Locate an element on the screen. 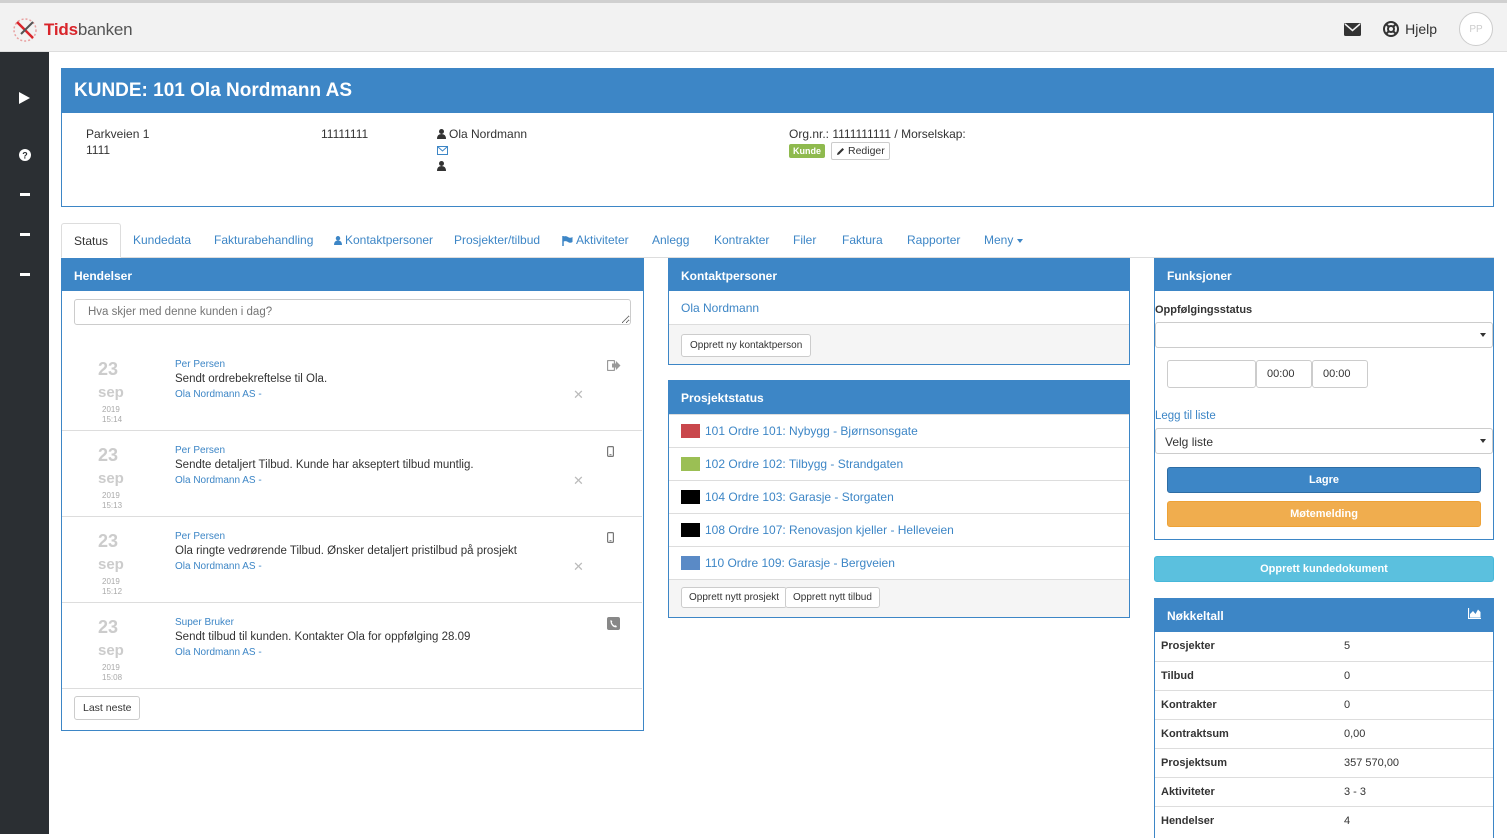 The image size is (1507, 838). project-link: 101 Ordre 101: Nybygg - Bjørnsonsgate is located at coordinates (811, 431).